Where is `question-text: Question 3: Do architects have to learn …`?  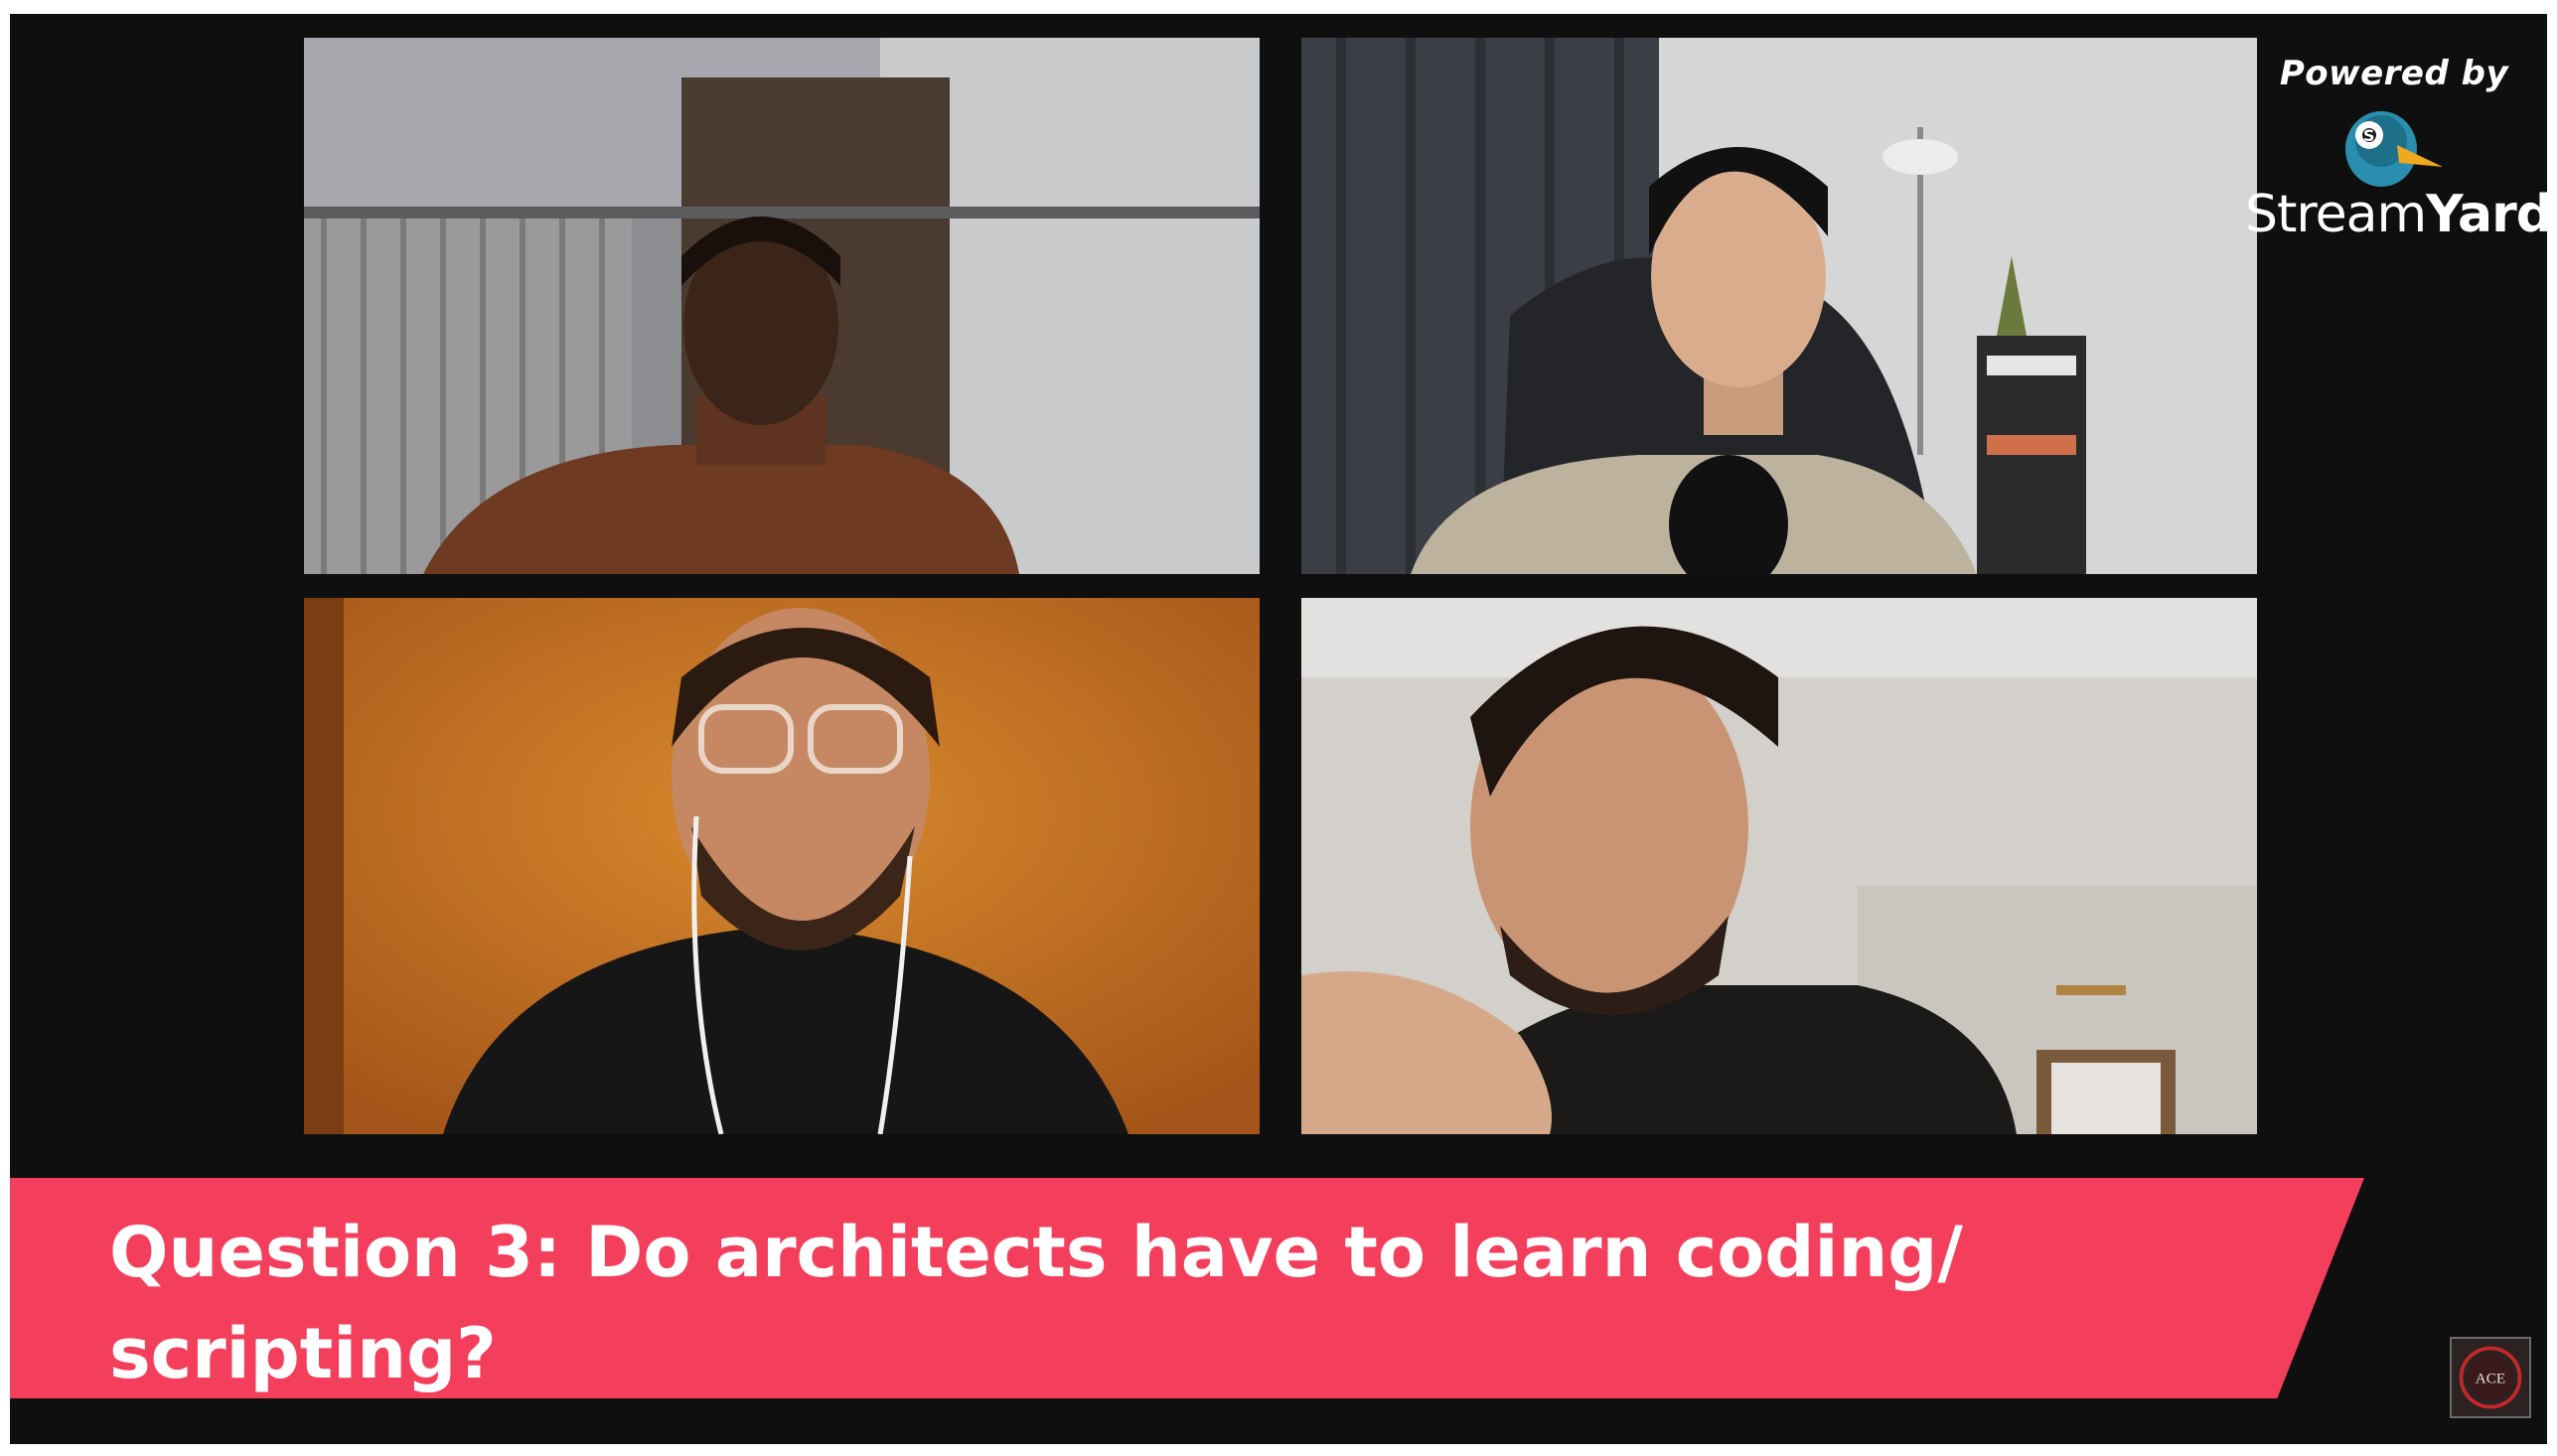
question-text: Question 3: Do architects have to learn … is located at coordinates (1036, 1303).